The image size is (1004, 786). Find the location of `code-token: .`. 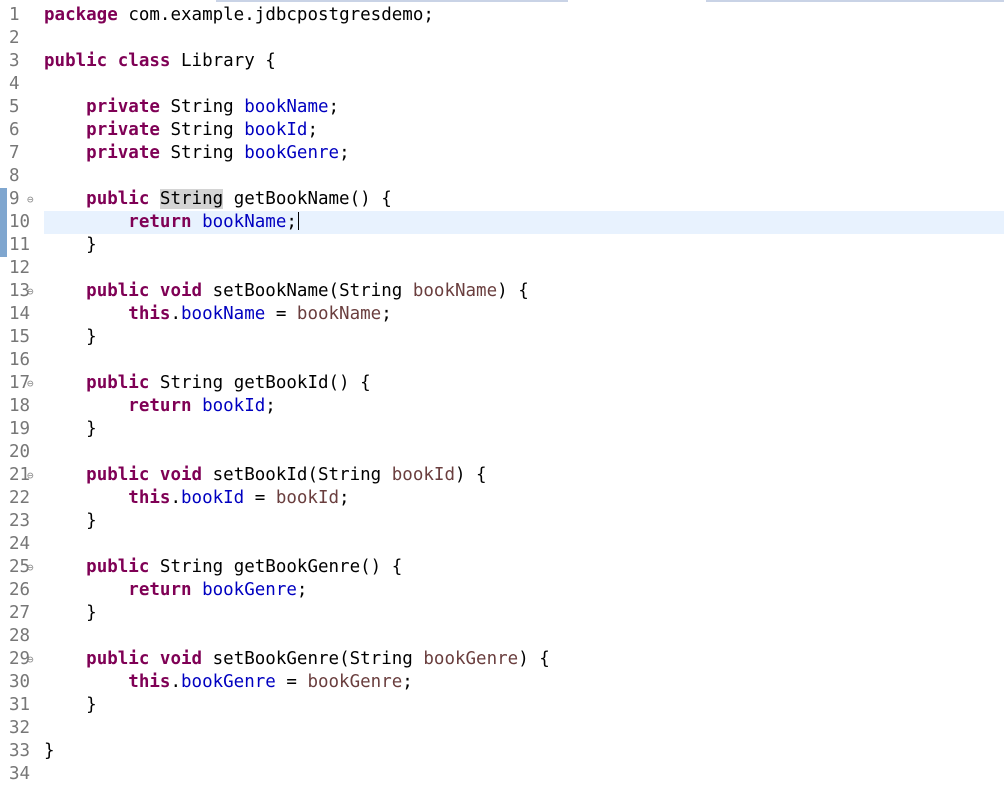

code-token: . is located at coordinates (165, 15).